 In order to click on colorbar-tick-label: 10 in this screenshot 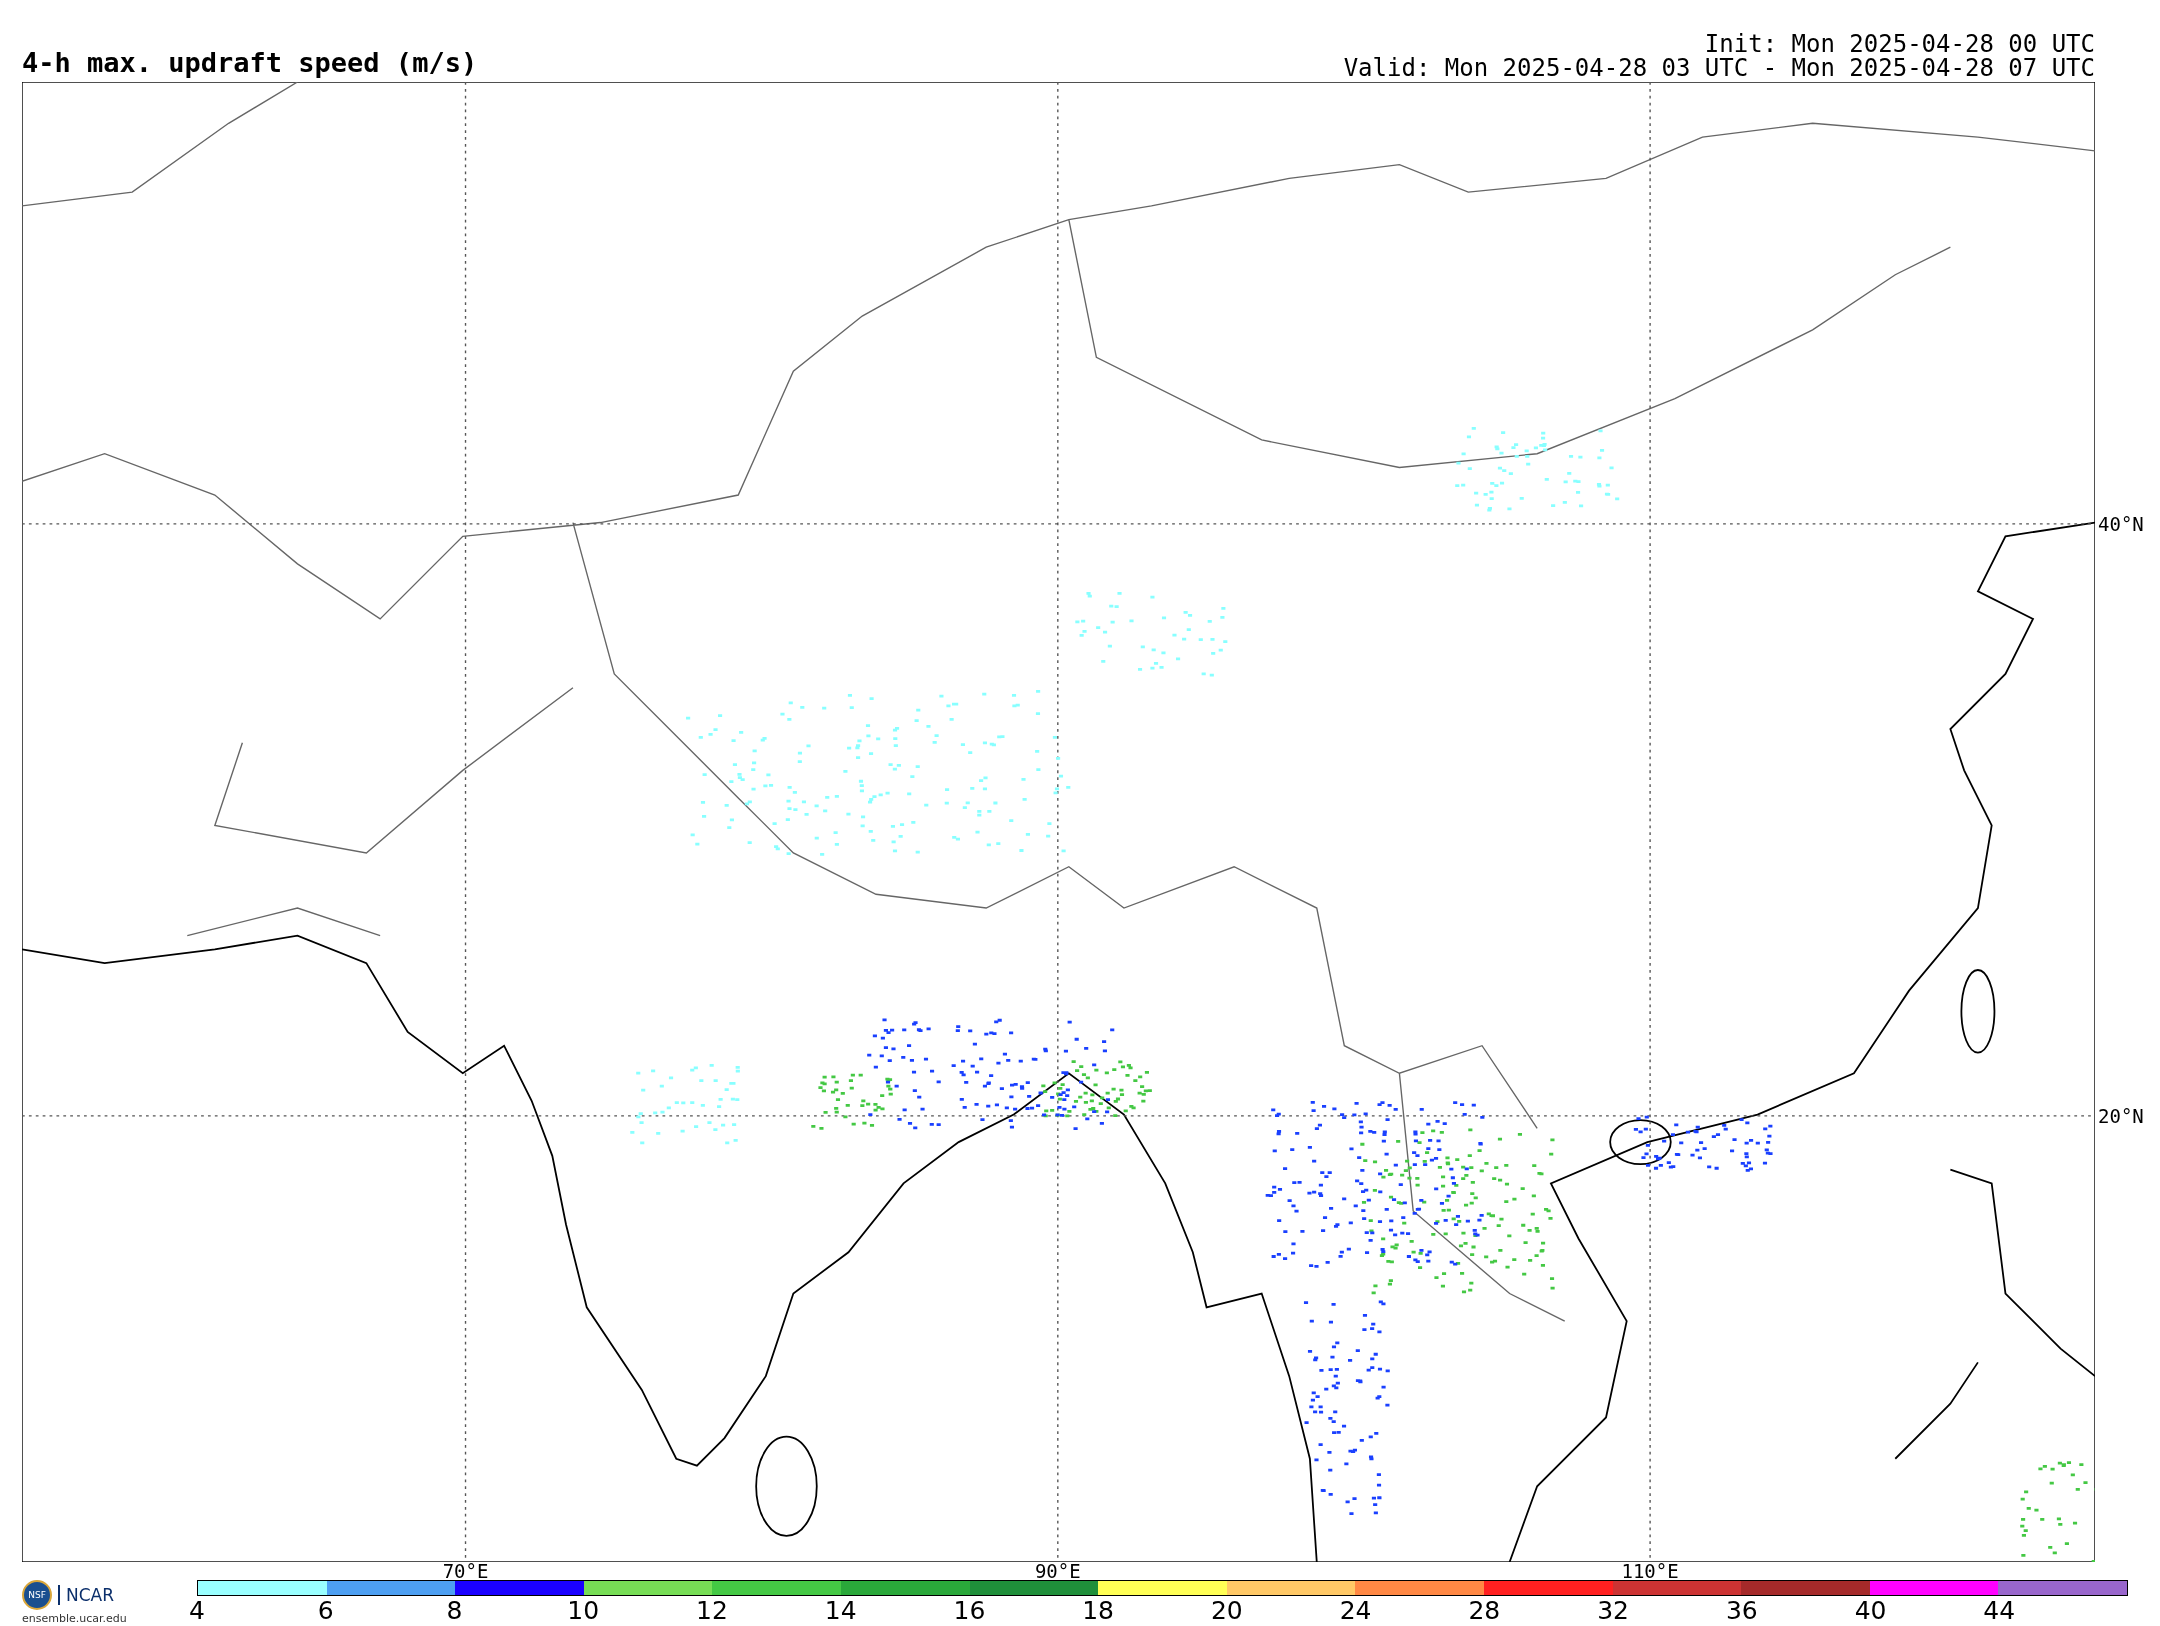, I will do `click(583, 1610)`.